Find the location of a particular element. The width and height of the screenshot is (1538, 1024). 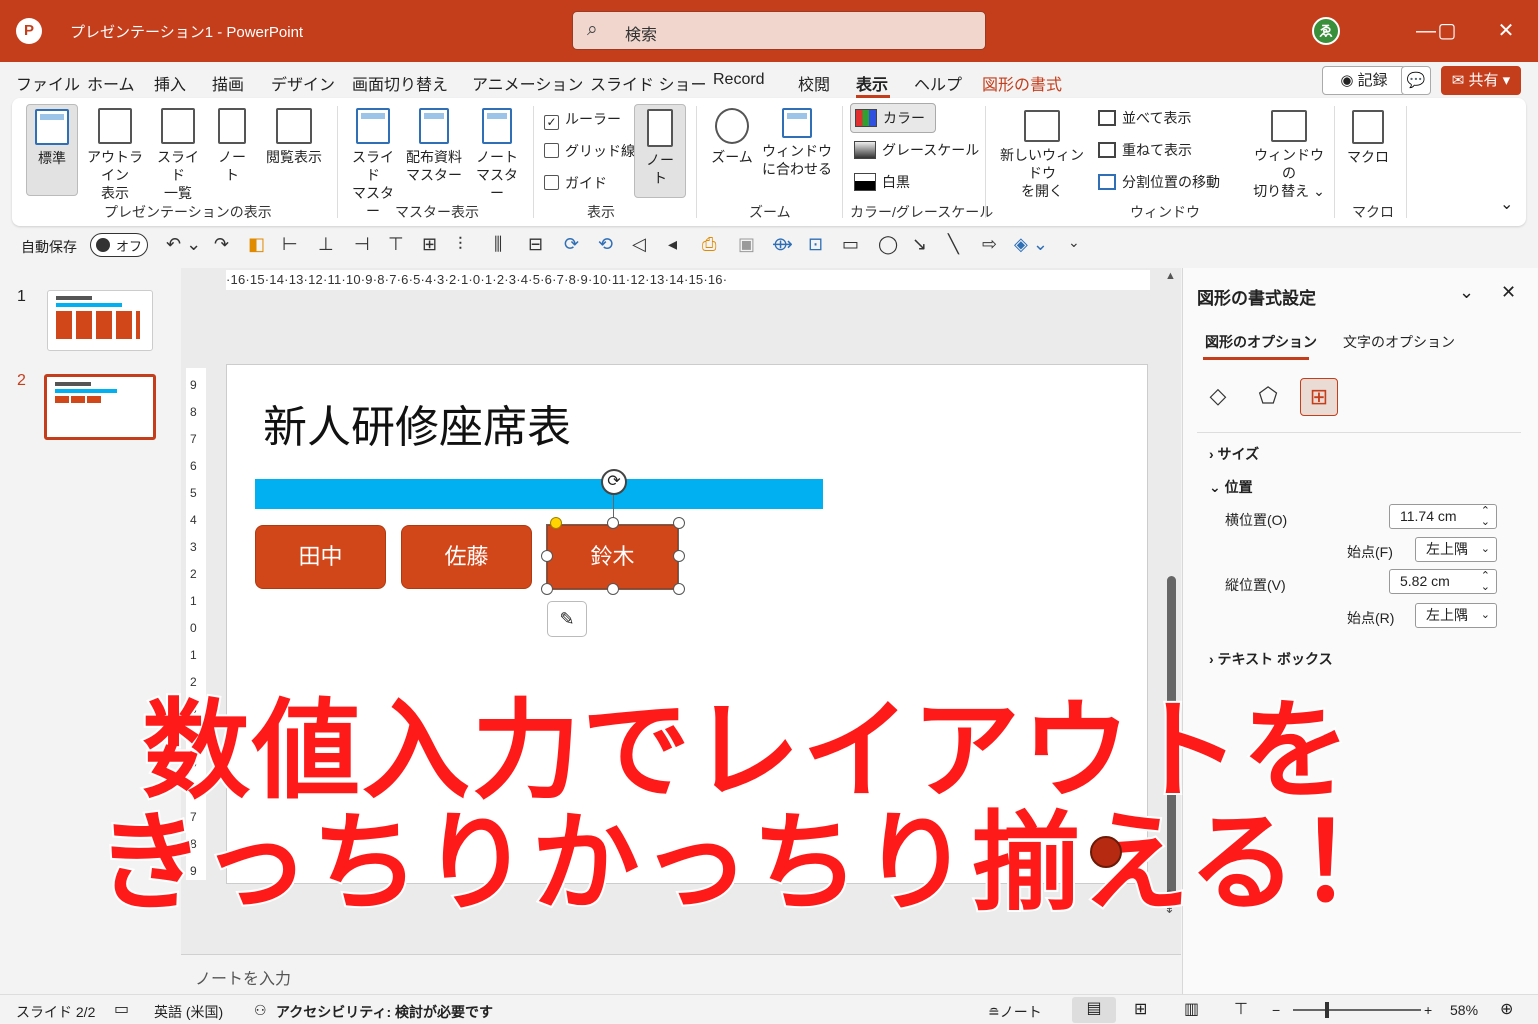

avatar: ゑ is located at coordinates (1326, 31).